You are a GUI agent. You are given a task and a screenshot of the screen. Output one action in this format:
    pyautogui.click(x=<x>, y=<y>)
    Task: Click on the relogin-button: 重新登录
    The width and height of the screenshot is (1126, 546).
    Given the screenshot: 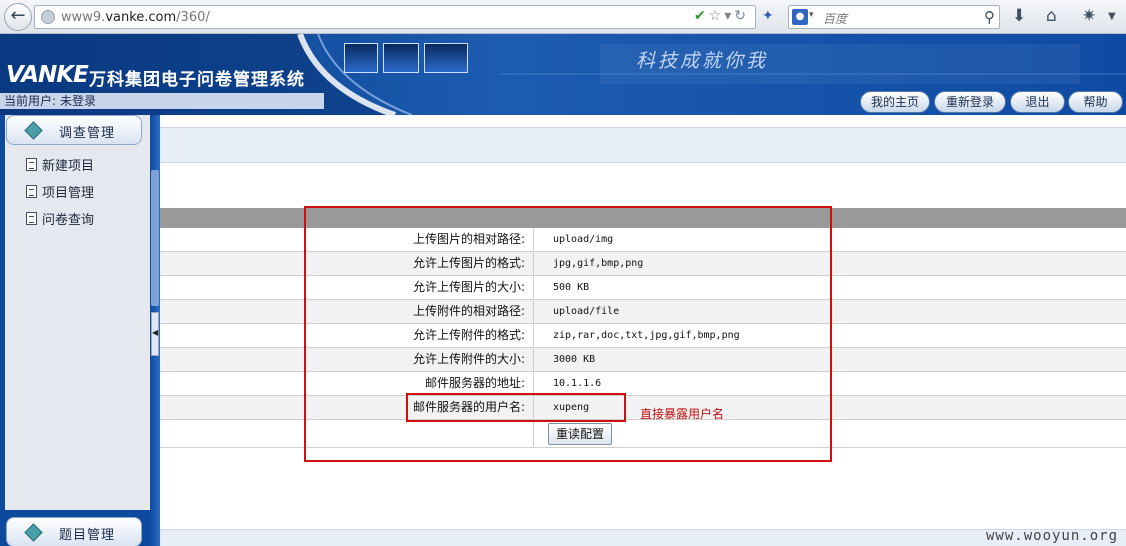 What is the action you would take?
    pyautogui.click(x=970, y=102)
    